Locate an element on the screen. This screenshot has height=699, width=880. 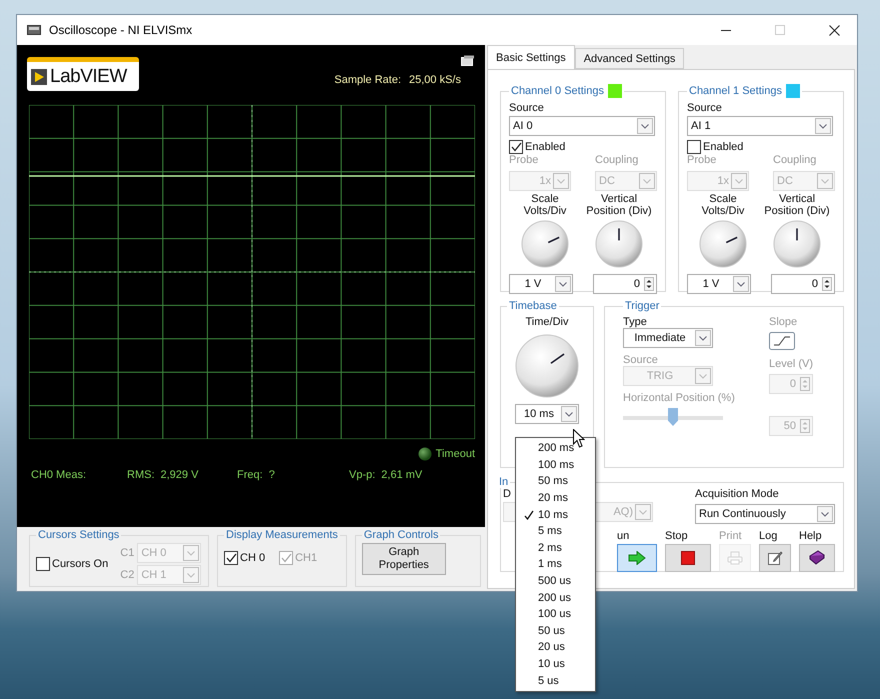
measurement-label: CH0 Meas: is located at coordinates (58, 475).